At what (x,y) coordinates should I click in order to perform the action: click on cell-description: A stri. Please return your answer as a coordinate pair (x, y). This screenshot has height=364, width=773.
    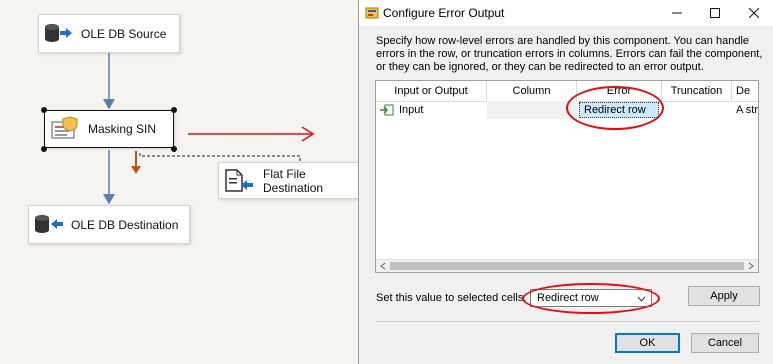
    Looking at the image, I should click on (747, 110).